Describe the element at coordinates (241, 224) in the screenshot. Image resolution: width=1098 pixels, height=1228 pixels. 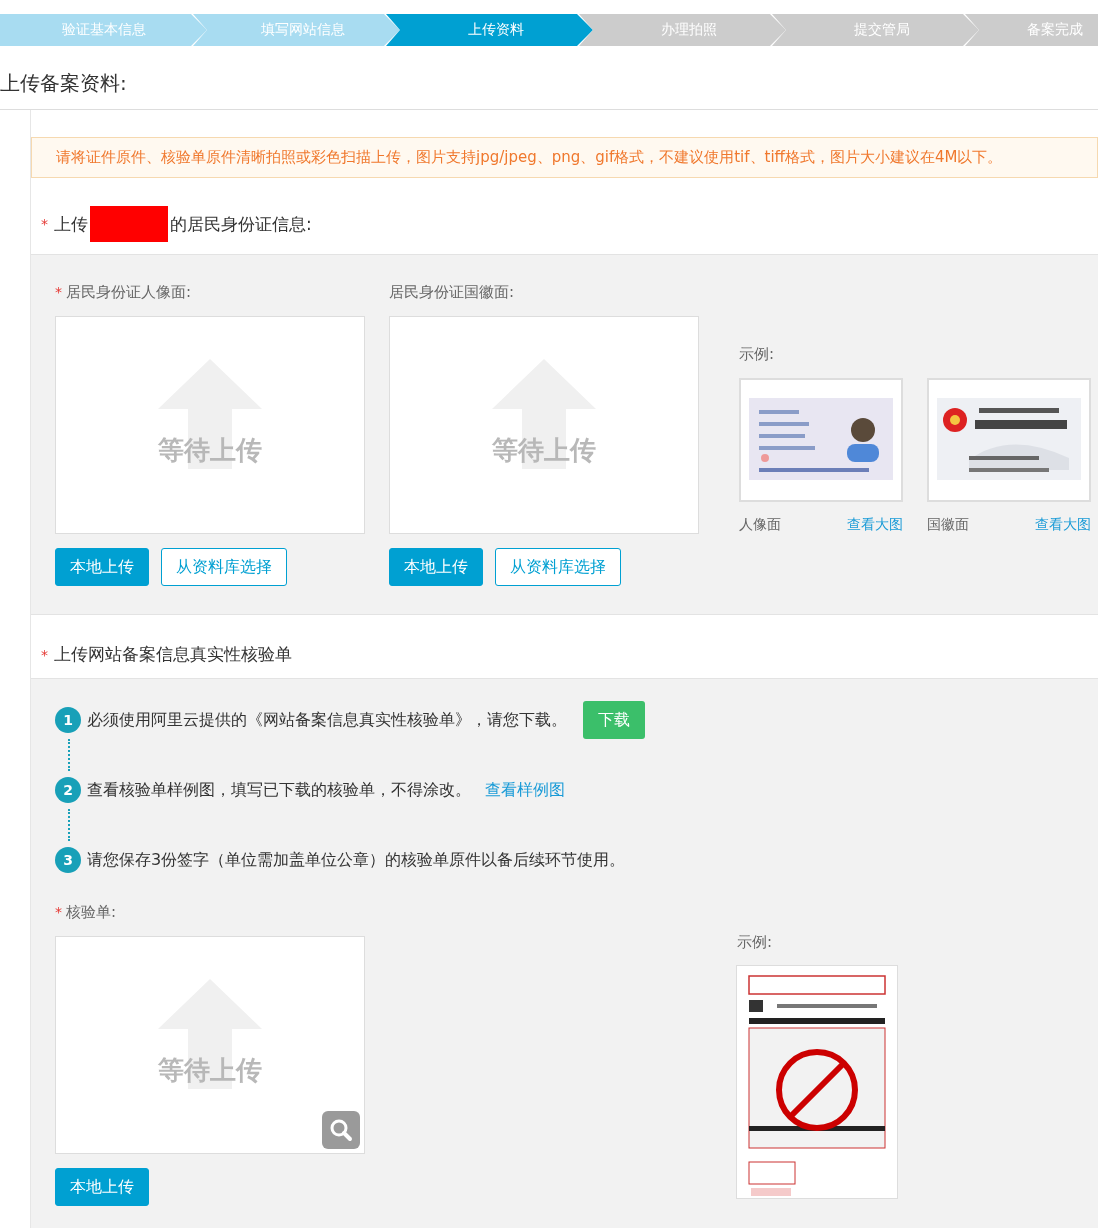
I see `section-title: 的居民身份证信息:` at that location.